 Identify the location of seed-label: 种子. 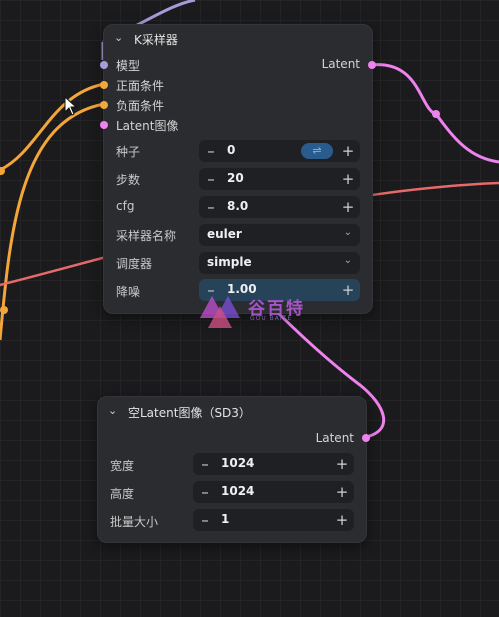
(128, 152).